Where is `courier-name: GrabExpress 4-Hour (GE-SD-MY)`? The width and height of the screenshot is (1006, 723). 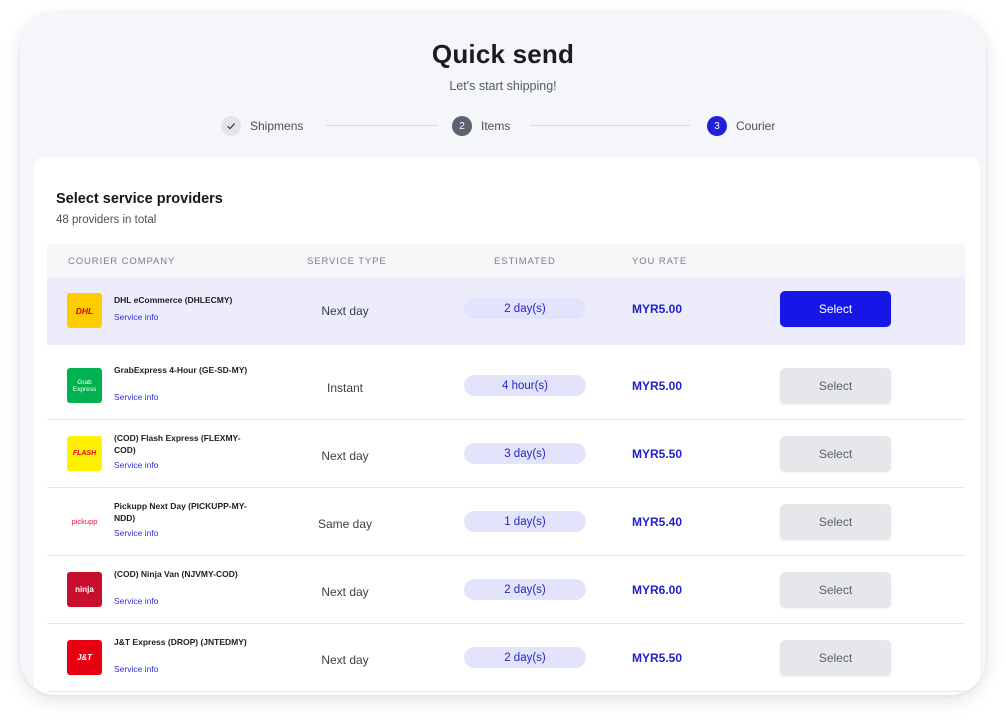
courier-name: GrabExpress 4-Hour (GE-SD-MY) is located at coordinates (181, 370).